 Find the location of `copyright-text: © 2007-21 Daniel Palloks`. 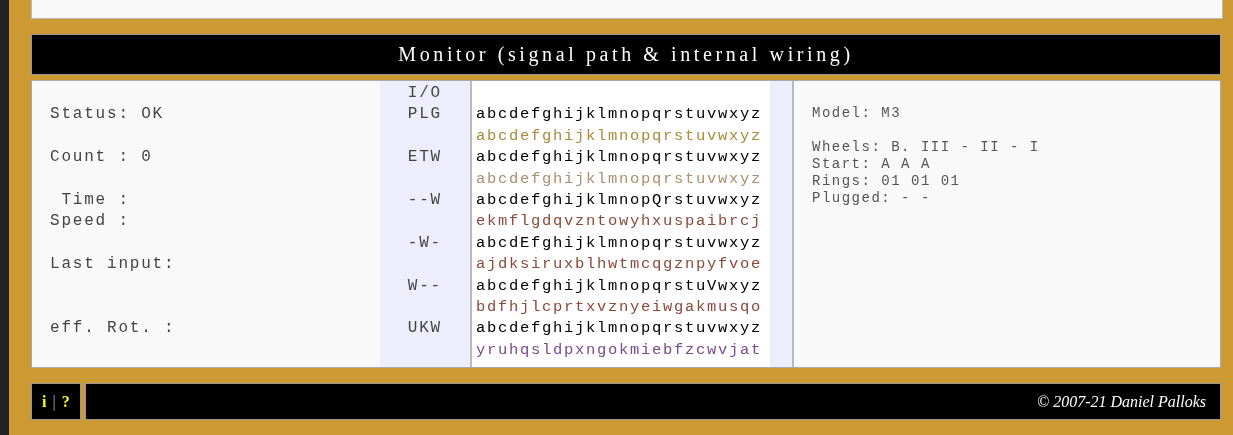

copyright-text: © 2007-21 Daniel Palloks is located at coordinates (1121, 401).